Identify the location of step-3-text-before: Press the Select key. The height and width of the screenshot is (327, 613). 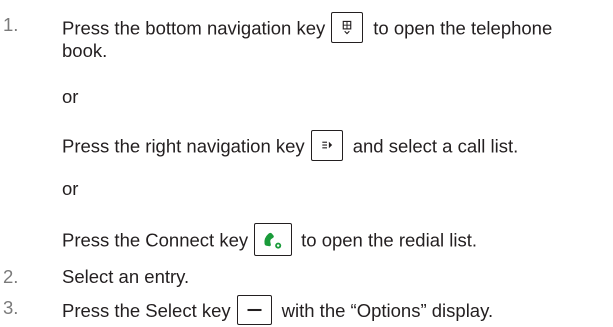
(146, 310).